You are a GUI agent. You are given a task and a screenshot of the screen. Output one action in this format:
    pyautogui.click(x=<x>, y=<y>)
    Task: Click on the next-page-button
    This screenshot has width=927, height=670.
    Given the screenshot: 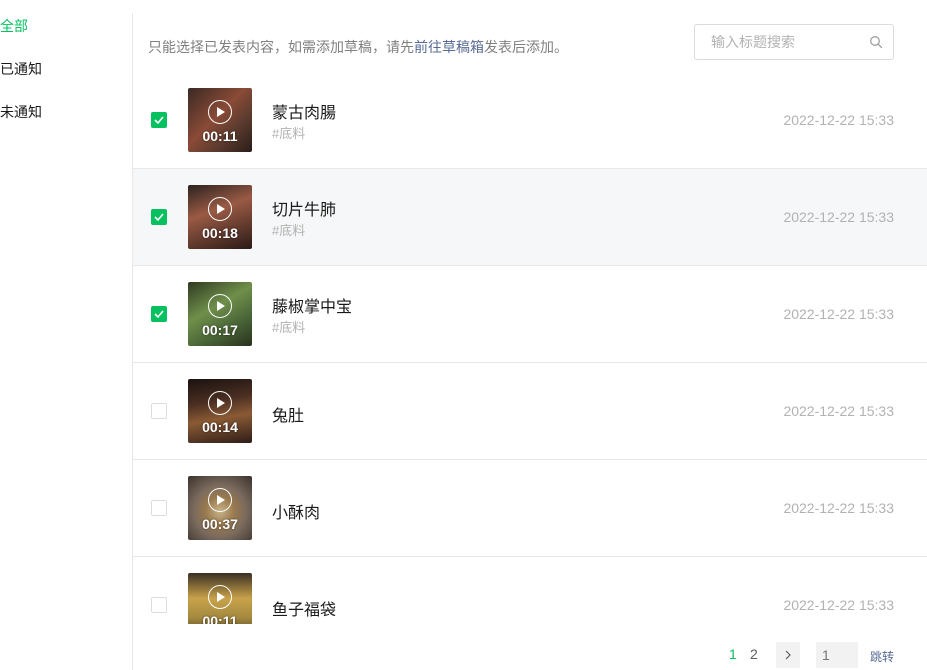 What is the action you would take?
    pyautogui.click(x=788, y=655)
    